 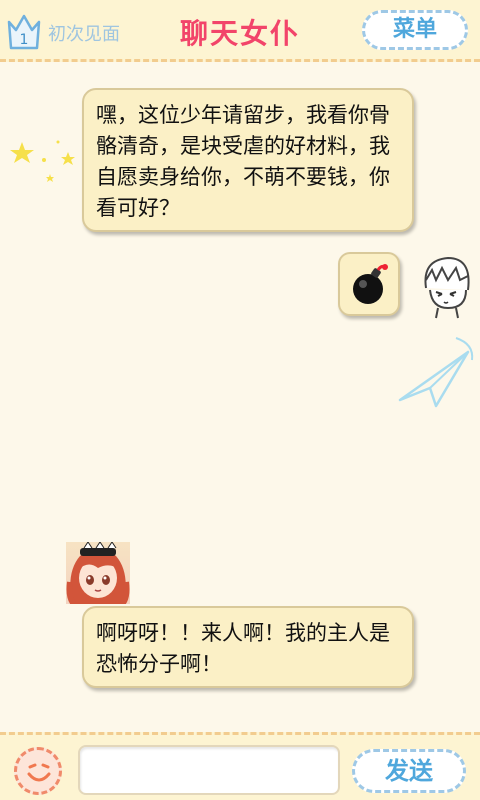 What do you see at coordinates (42, 161) in the screenshot?
I see `stars-decoration-icon` at bounding box center [42, 161].